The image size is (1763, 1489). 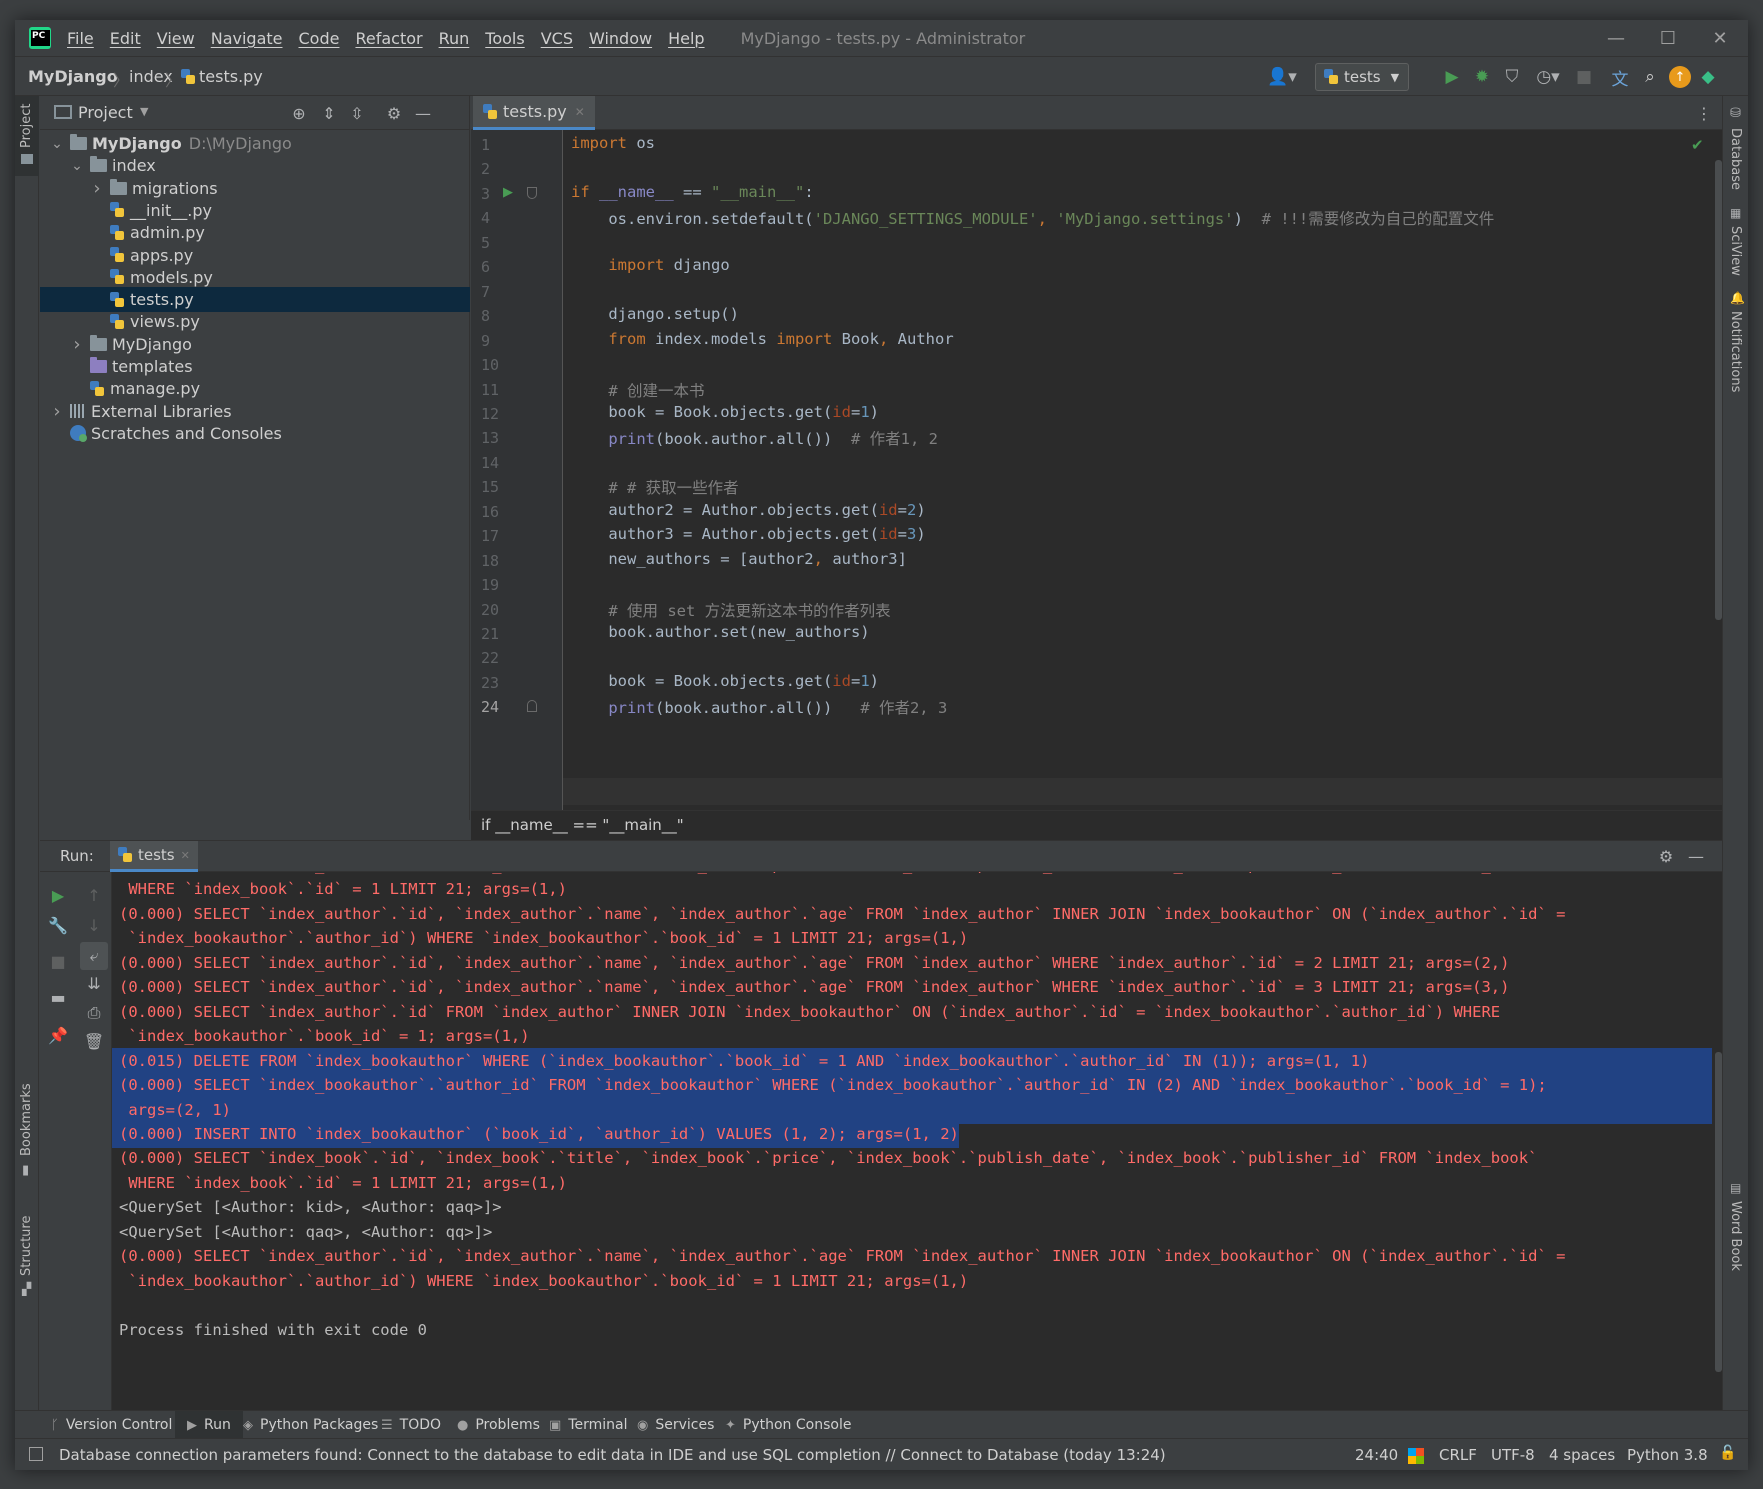 I want to click on close-icon: ✕, so click(x=1720, y=38).